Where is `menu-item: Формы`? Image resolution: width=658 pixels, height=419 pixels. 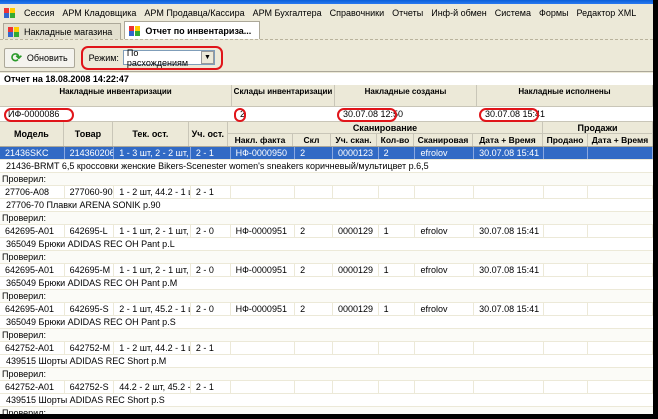
menu-item: Формы is located at coordinates (554, 13).